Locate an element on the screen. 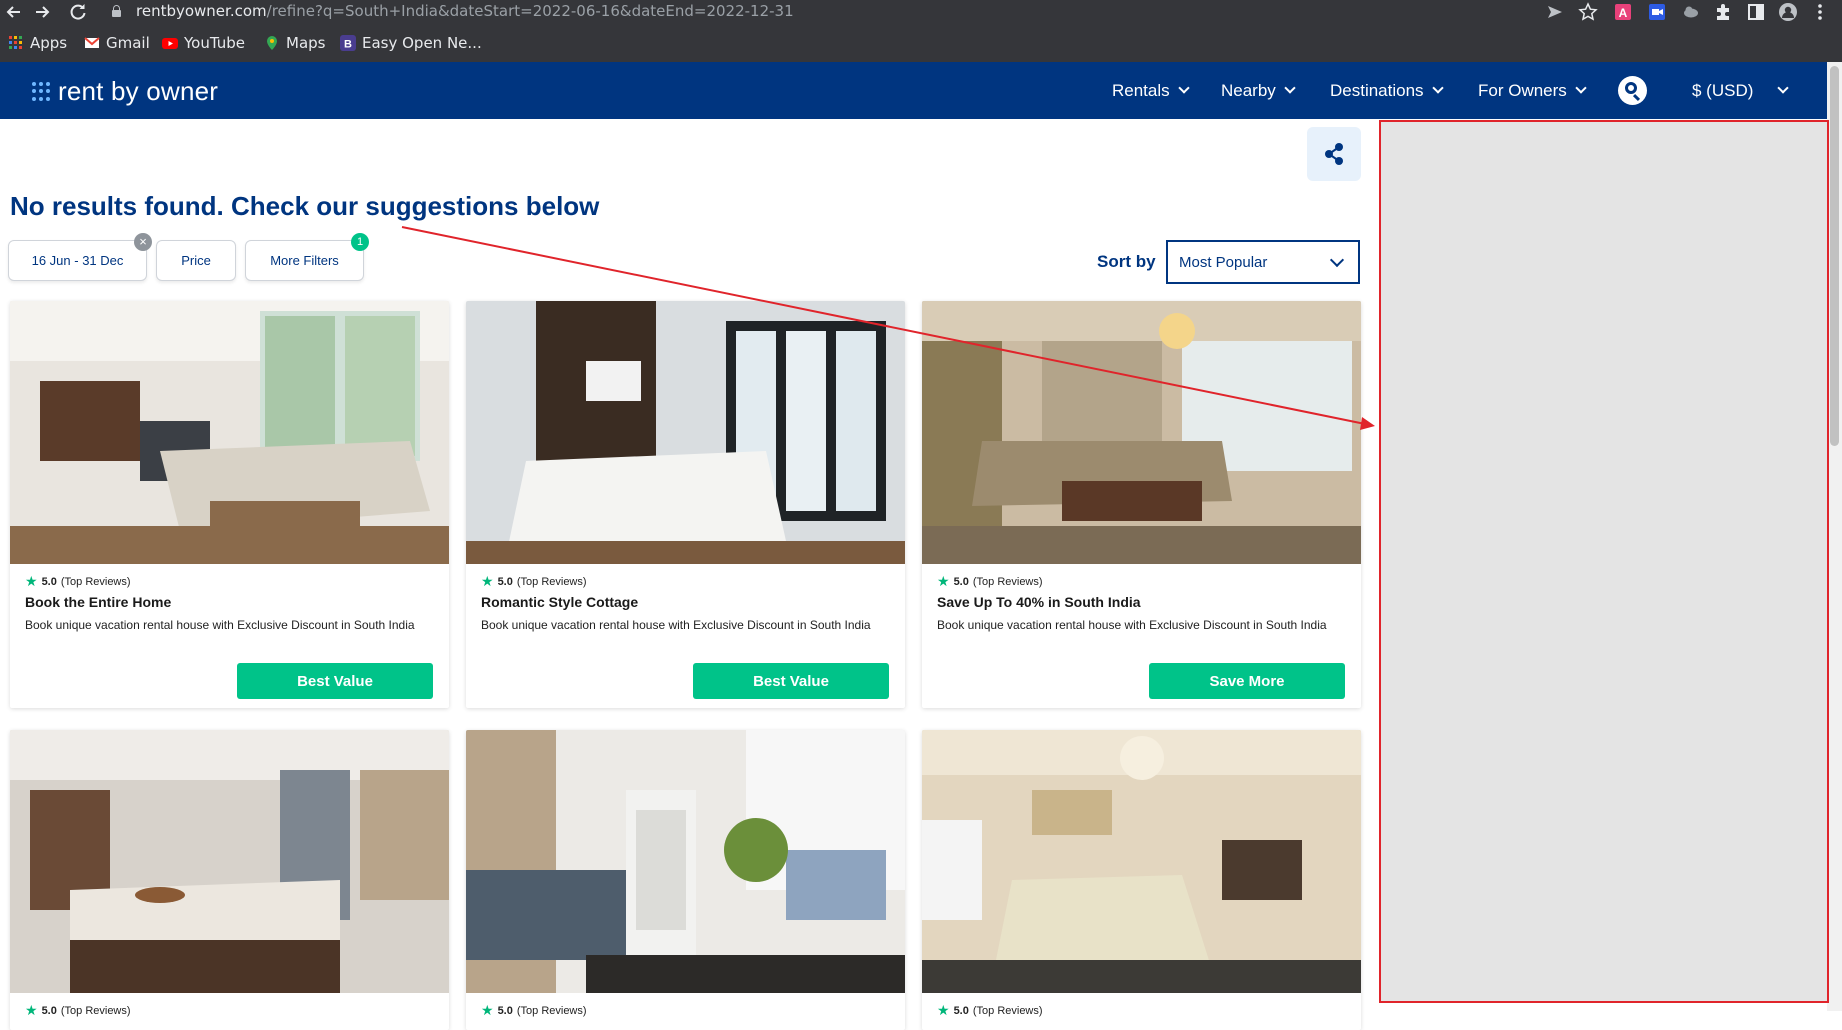 This screenshot has height=1030, width=1842. bookmark-maps: Maps is located at coordinates (294, 43).